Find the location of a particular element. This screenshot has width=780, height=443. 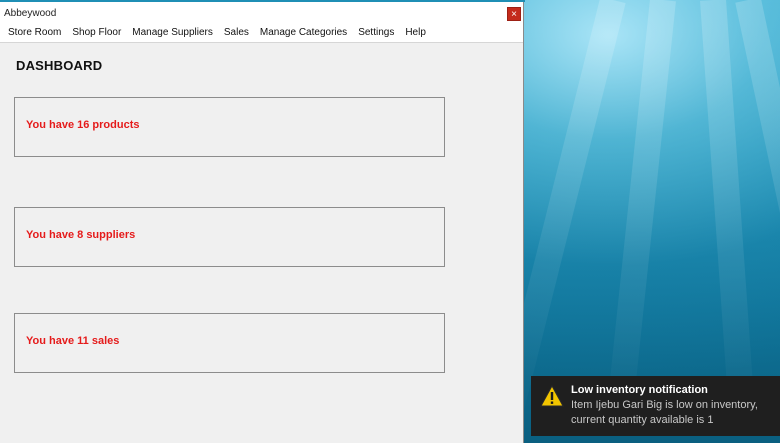

suppliers-count-label: You have 8 suppliers is located at coordinates (81, 235).